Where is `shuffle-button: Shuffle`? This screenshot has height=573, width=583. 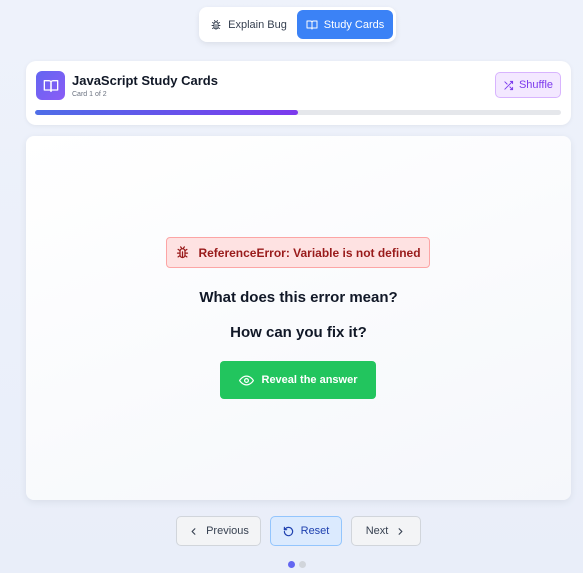
shuffle-button: Shuffle is located at coordinates (528, 85).